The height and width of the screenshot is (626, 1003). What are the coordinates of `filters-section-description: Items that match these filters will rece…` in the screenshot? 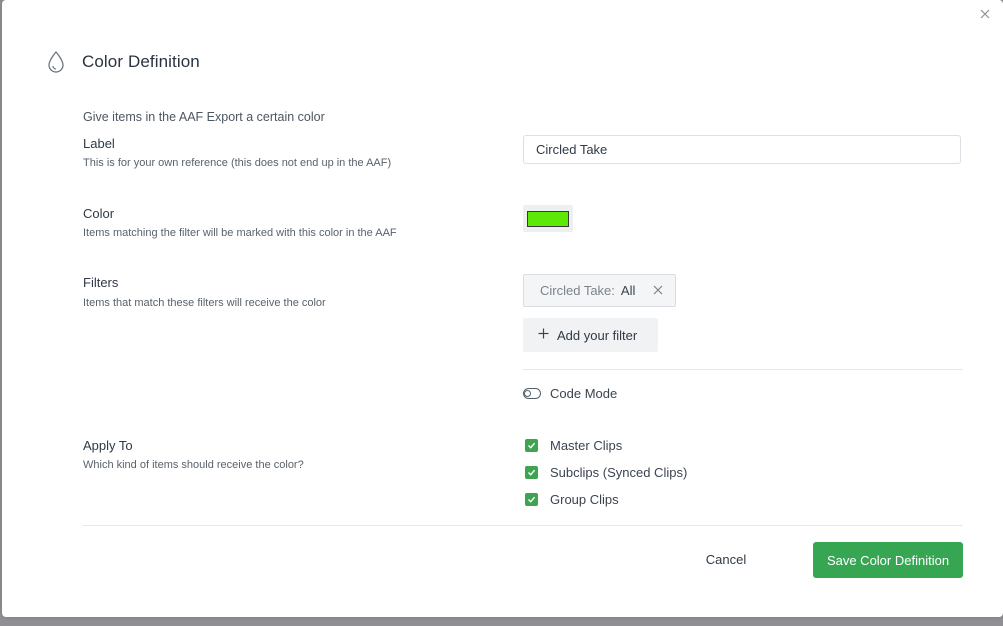 It's located at (204, 303).